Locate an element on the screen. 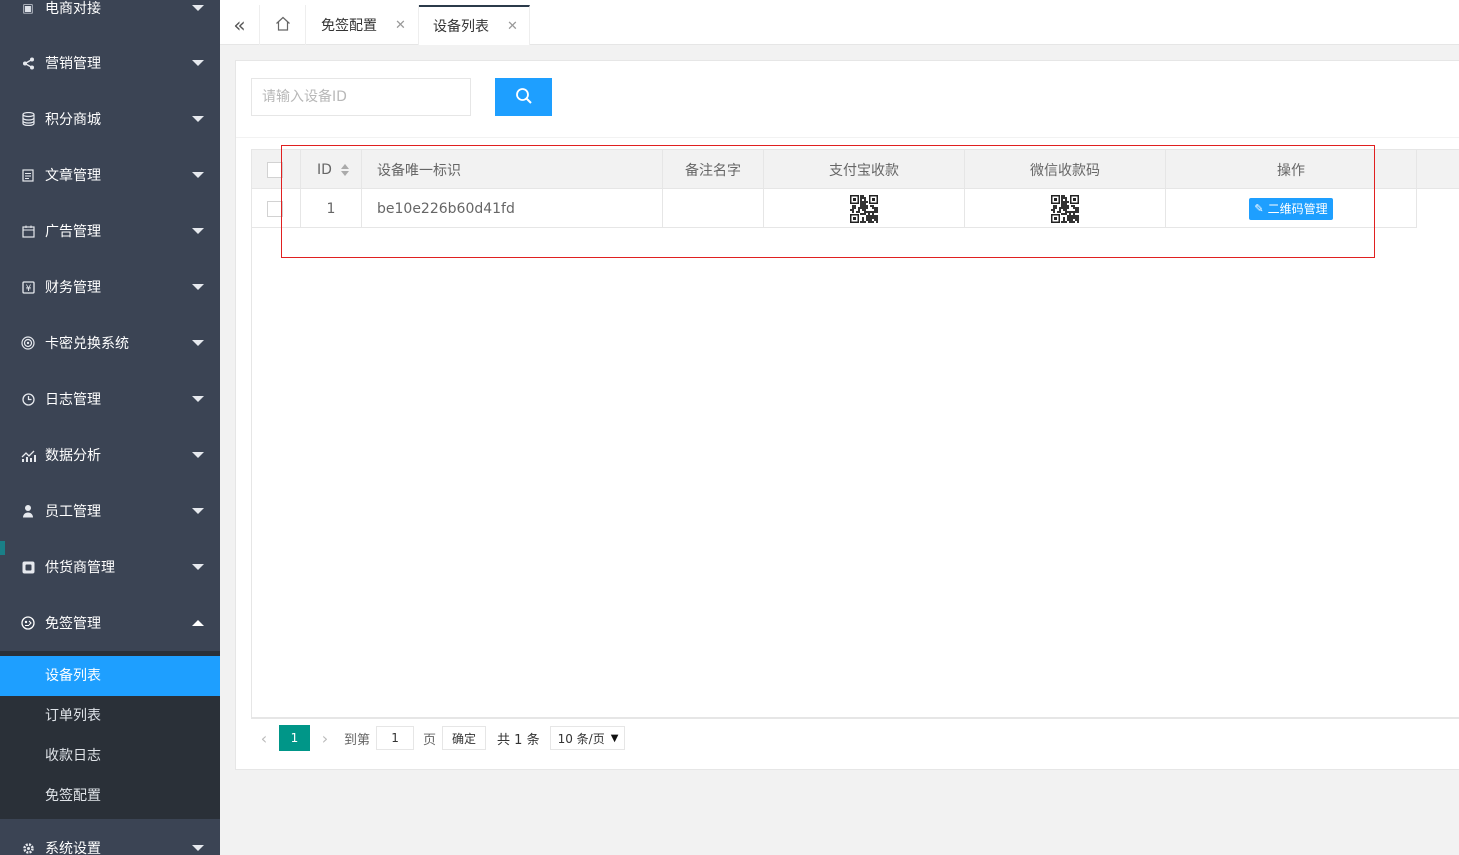  cell-alipay-qr is located at coordinates (864, 208).